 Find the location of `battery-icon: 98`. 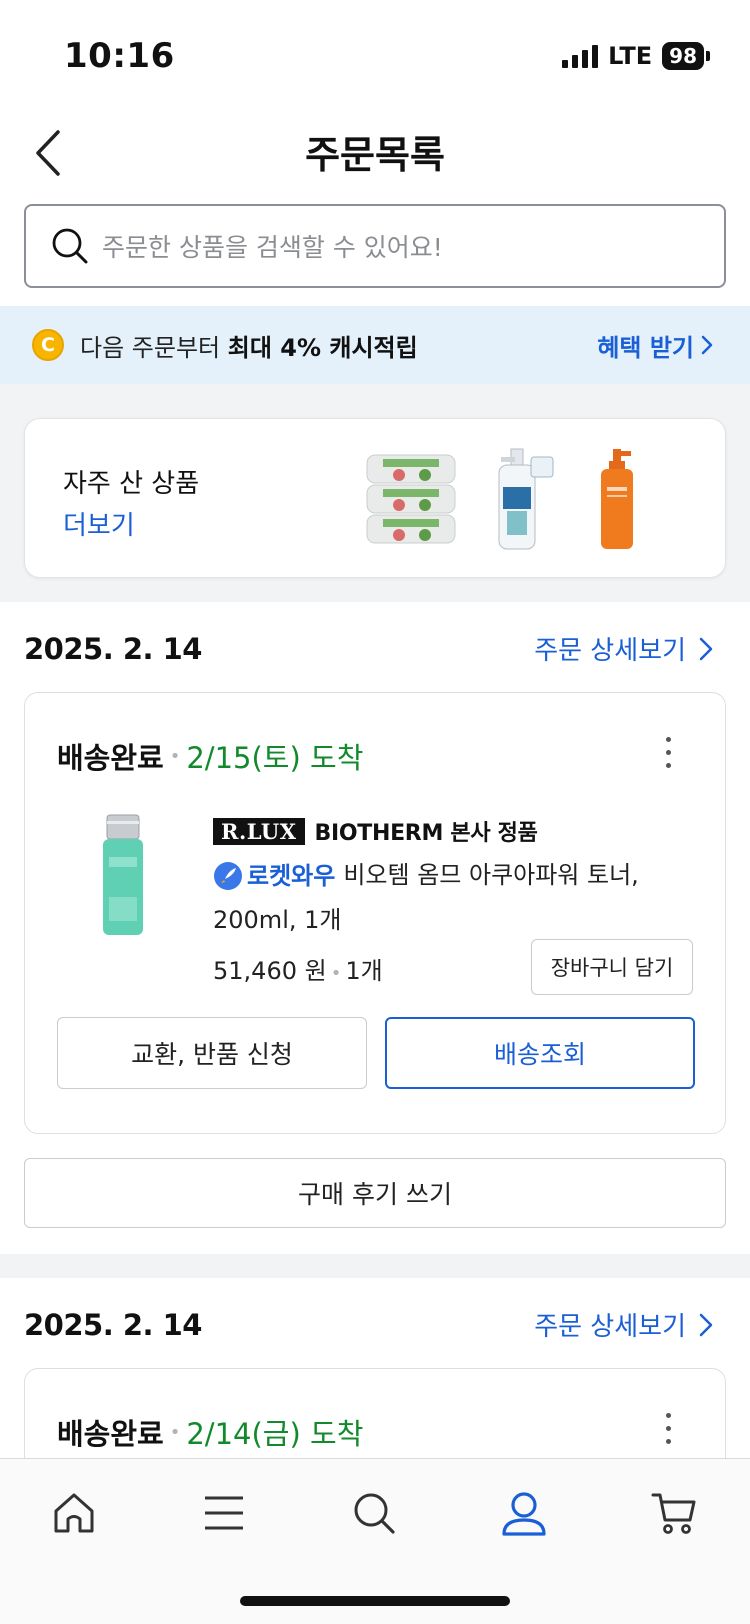

battery-icon: 98 is located at coordinates (686, 56).